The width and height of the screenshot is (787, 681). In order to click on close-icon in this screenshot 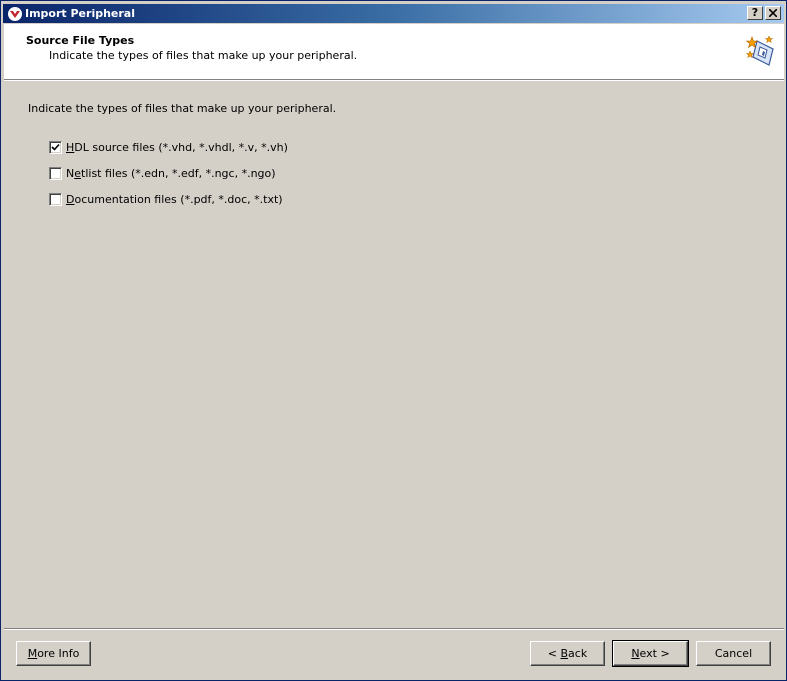, I will do `click(773, 13)`.